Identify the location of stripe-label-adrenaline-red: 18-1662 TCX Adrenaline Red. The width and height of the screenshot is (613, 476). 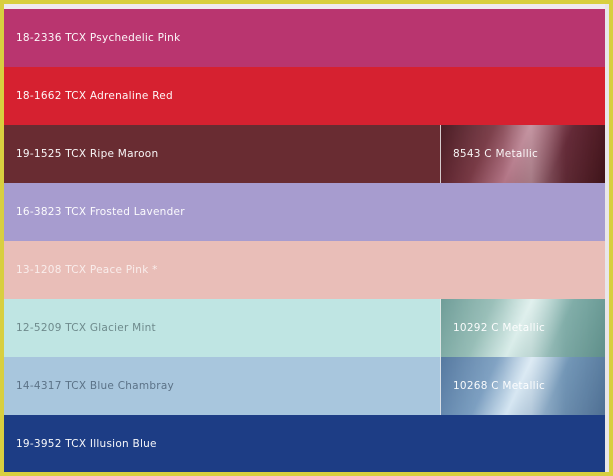
(94, 96).